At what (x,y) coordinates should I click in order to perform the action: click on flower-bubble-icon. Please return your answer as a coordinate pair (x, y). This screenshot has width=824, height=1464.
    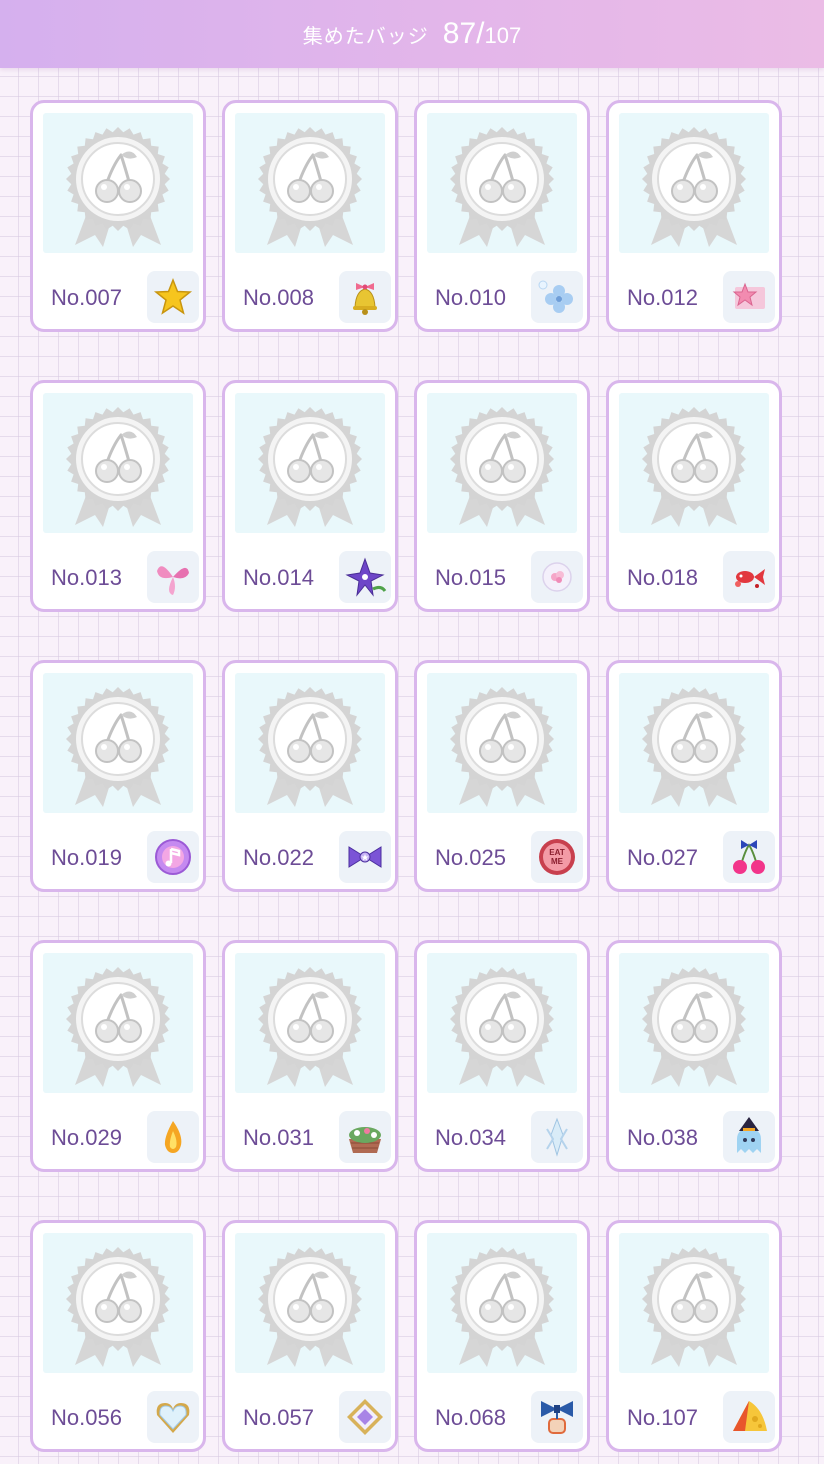
    Looking at the image, I should click on (557, 577).